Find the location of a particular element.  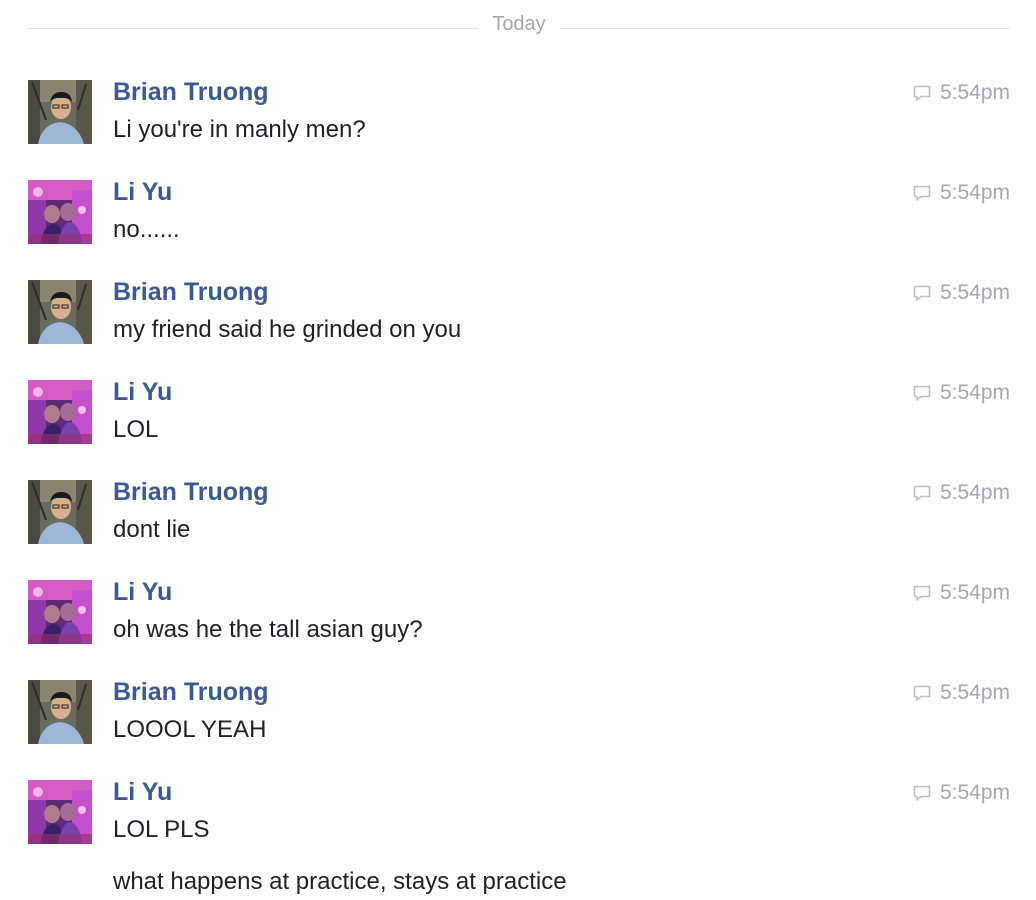

message-text: LOL is located at coordinates (136, 429).